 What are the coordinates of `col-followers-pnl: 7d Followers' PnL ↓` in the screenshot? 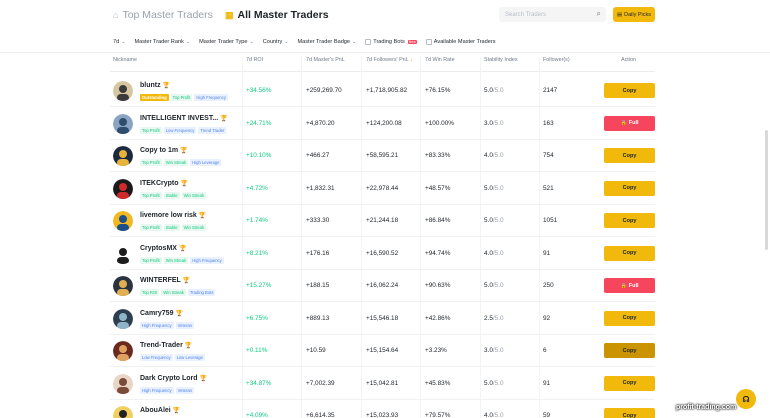 It's located at (389, 60).